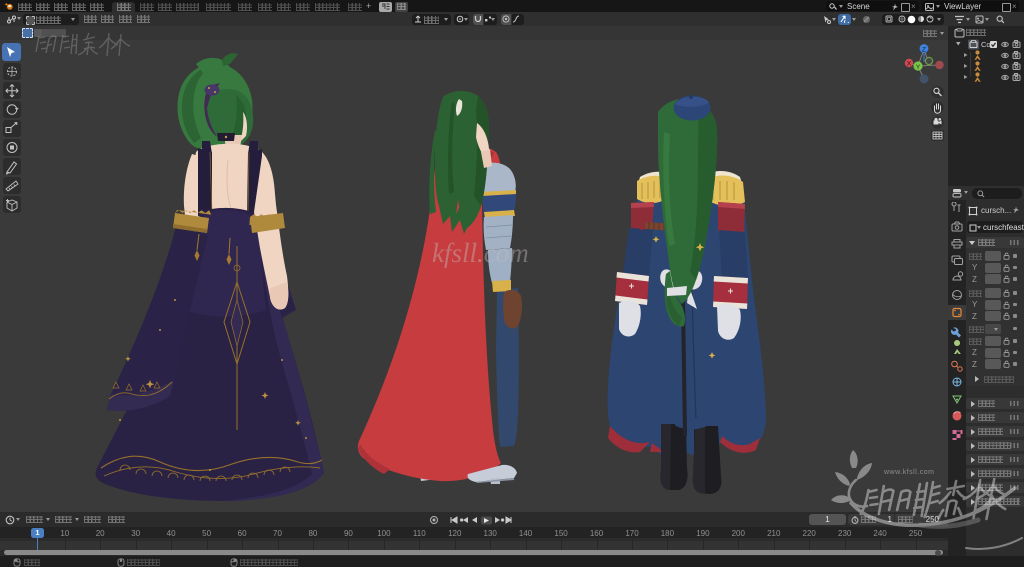  What do you see at coordinates (908, 472) in the screenshot?
I see `svg-text: www.kfsll.com` at bounding box center [908, 472].